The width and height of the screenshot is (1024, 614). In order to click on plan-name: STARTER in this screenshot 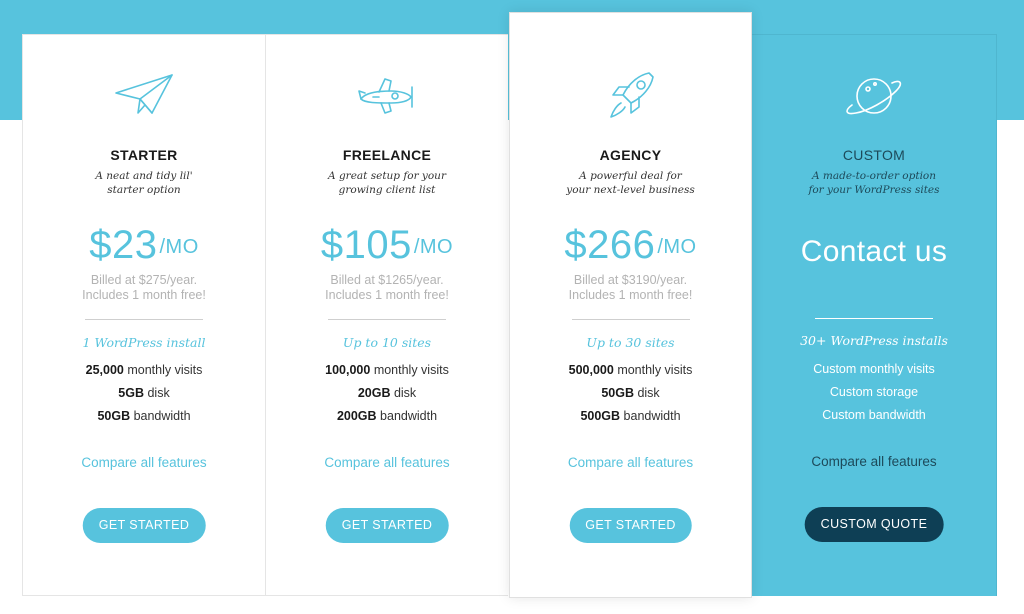, I will do `click(144, 155)`.